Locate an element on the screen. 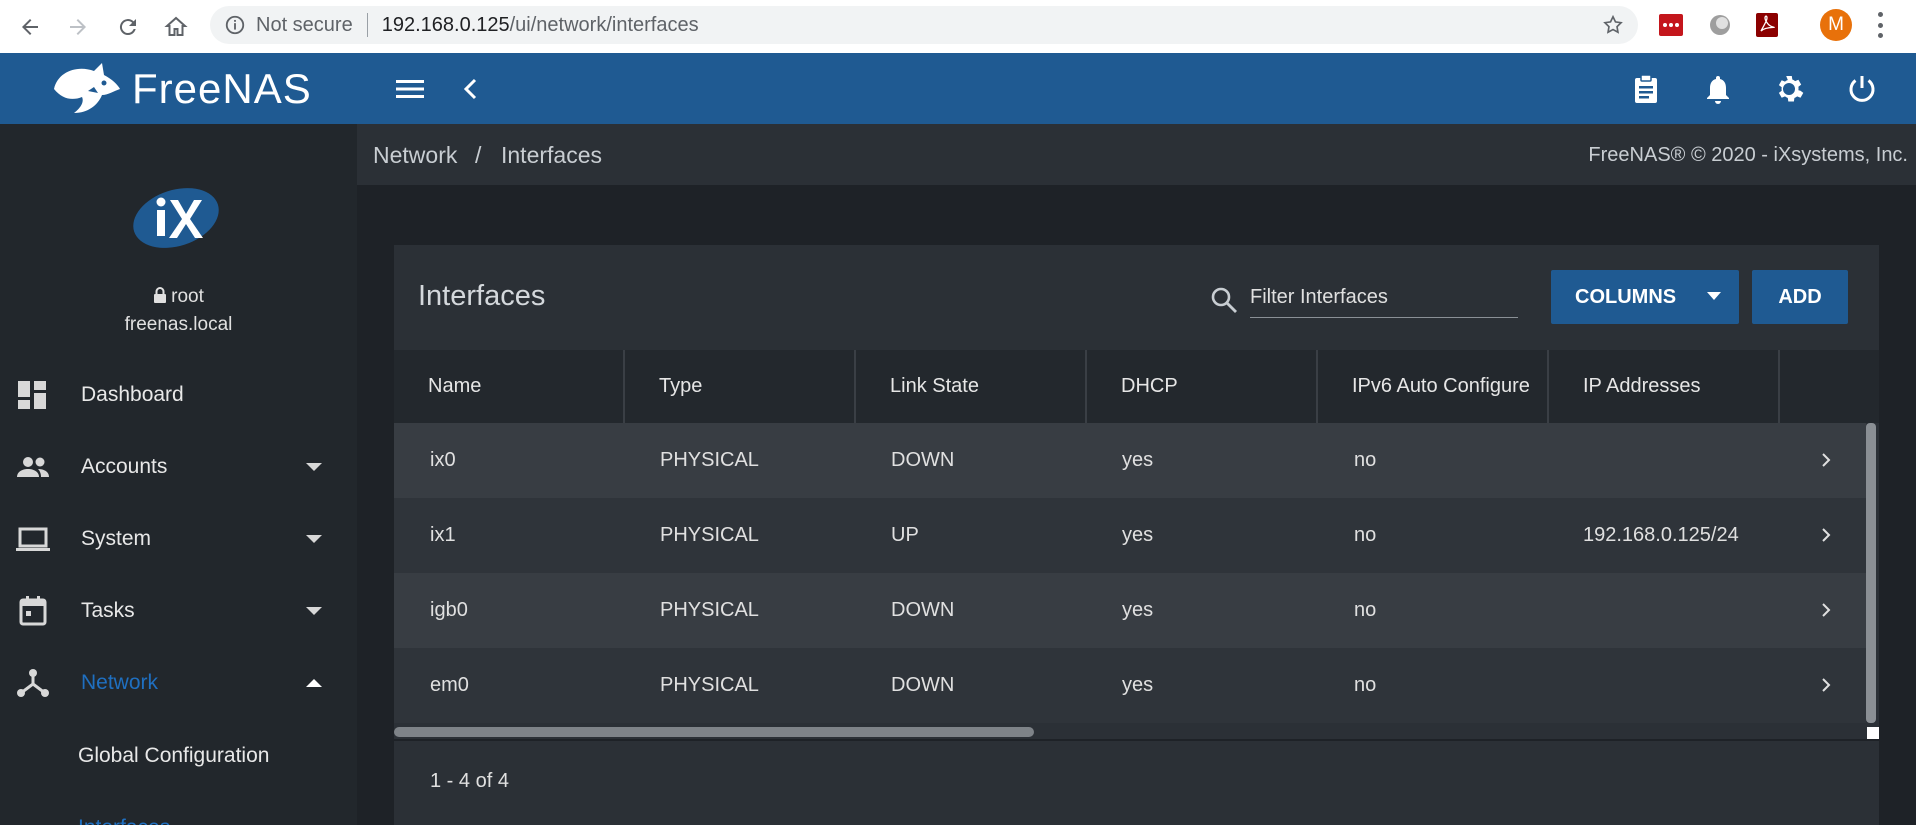  home-icon is located at coordinates (176, 27).